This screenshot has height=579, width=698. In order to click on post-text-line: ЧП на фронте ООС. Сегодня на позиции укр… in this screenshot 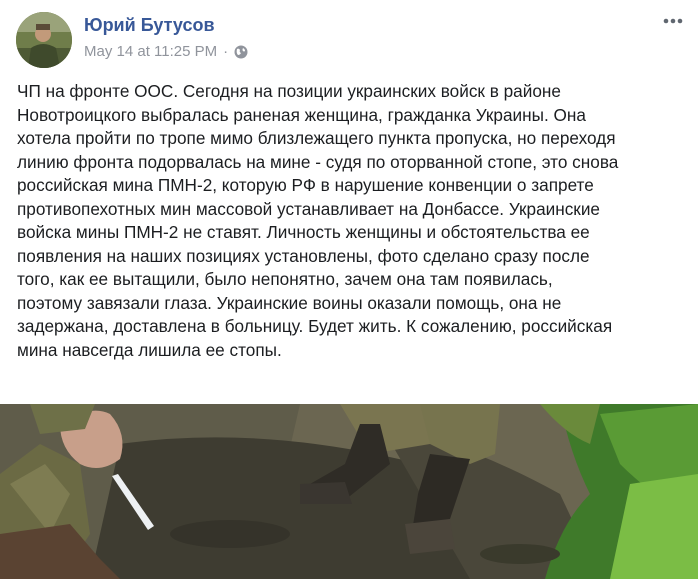, I will do `click(289, 91)`.